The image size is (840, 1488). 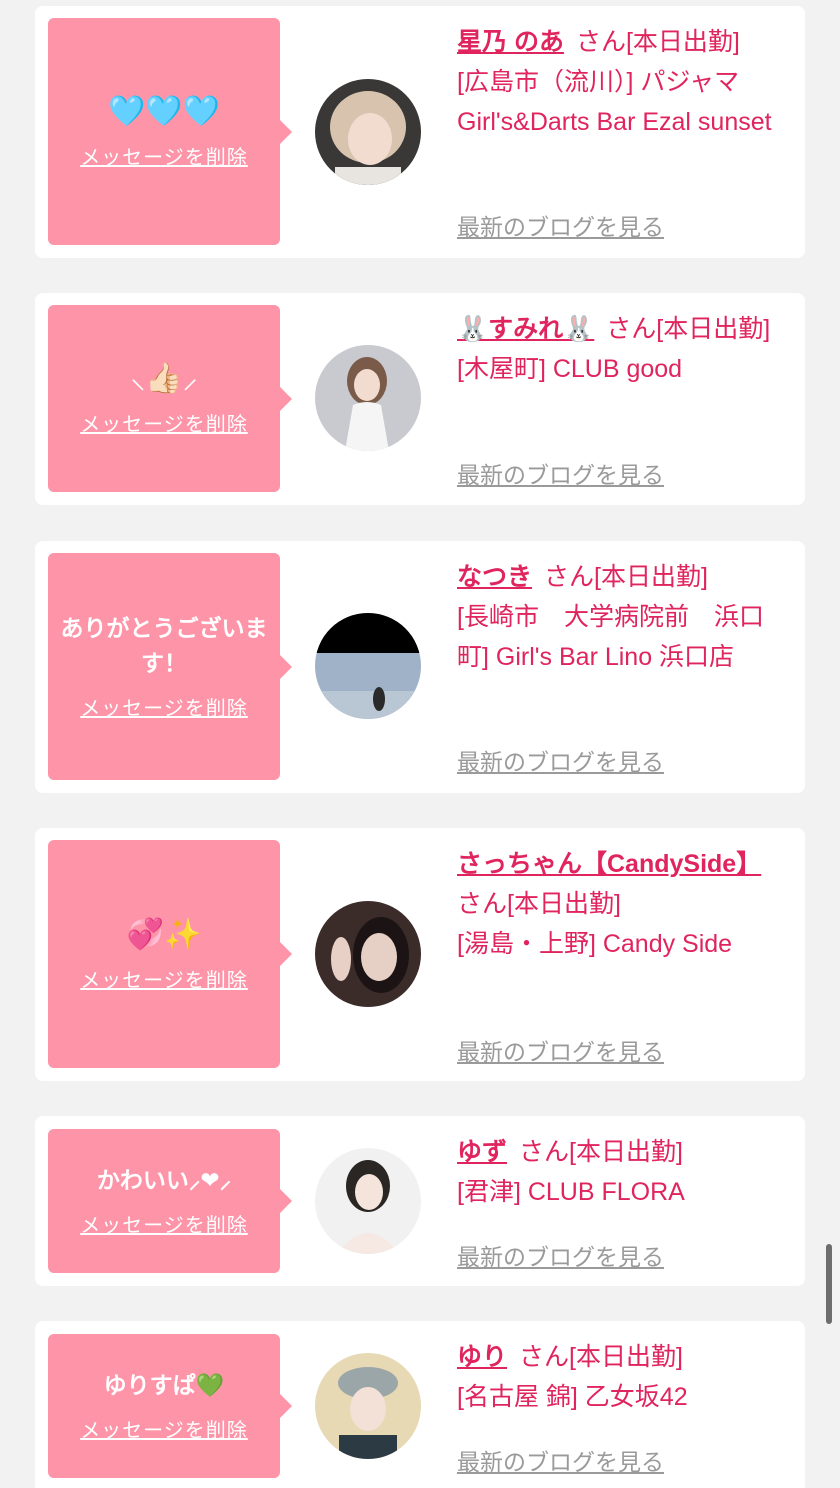 I want to click on message-text: かわいい⸝❤︎⸝, so click(x=164, y=1181).